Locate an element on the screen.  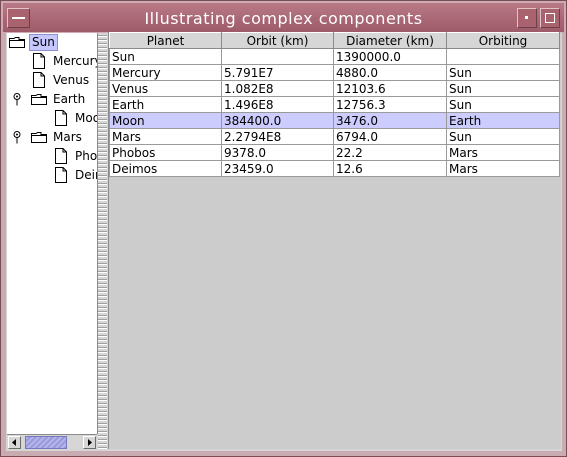
table-row: Deimos 23459.0 12.6 Mars is located at coordinates (334, 168).